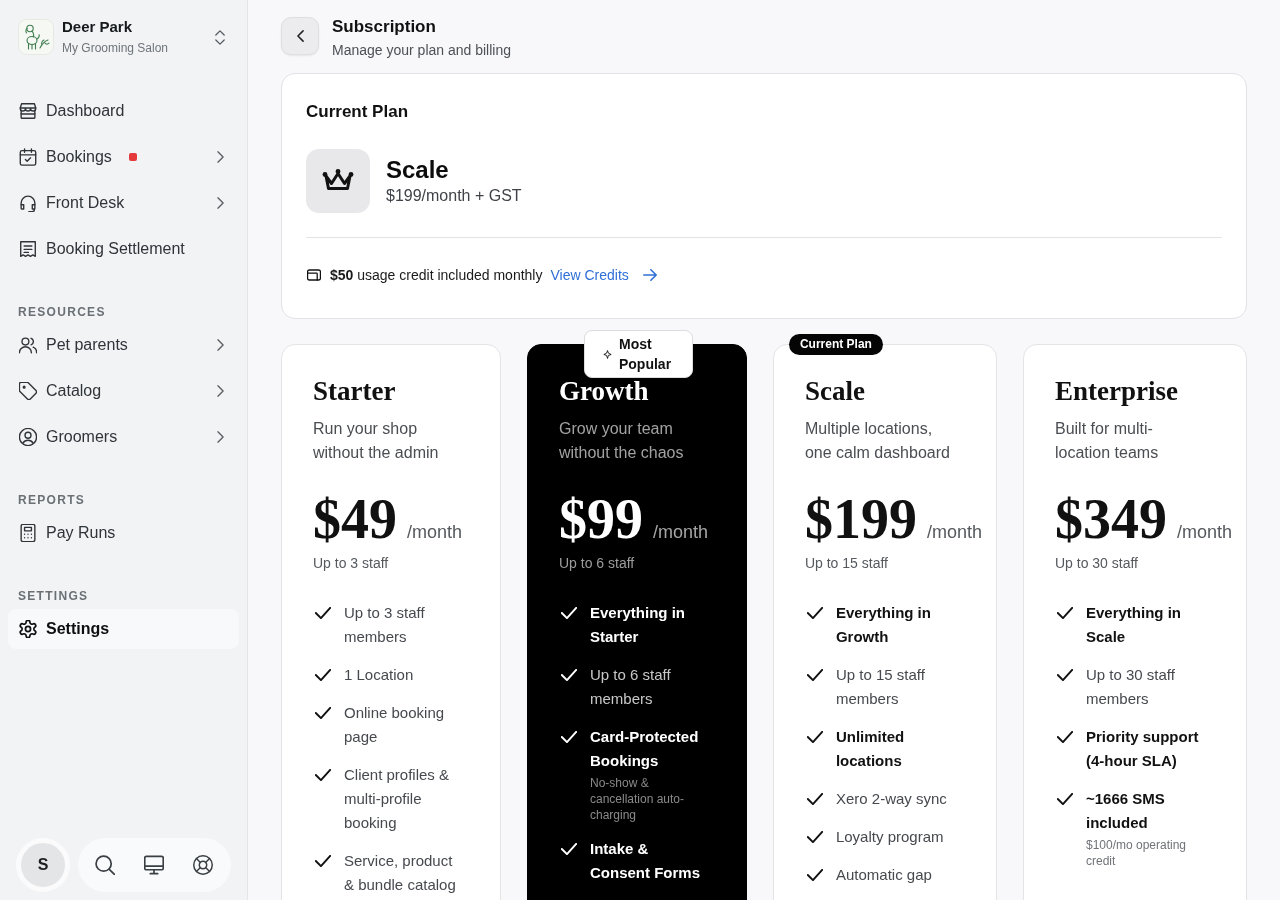 Image resolution: width=1280 pixels, height=900 pixels. Describe the element at coordinates (400, 873) in the screenshot. I see `feature-text: Service, product & bundle catalog` at that location.